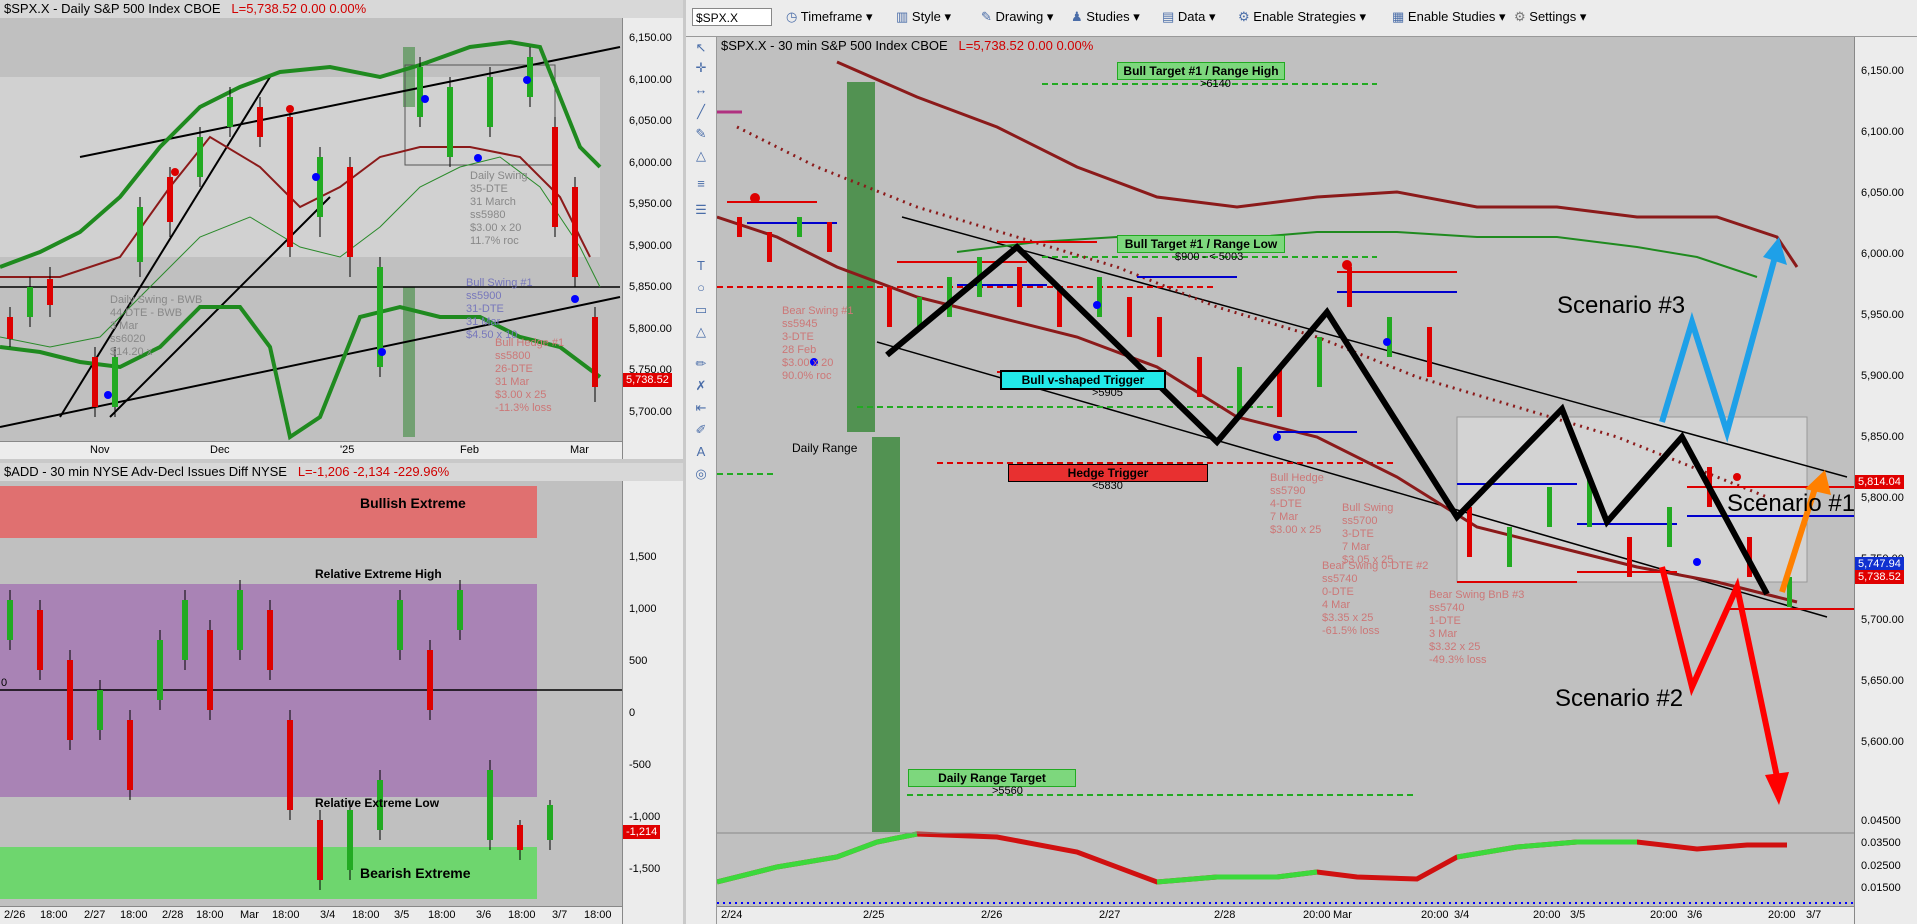 This screenshot has height=924, width=1917. What do you see at coordinates (650, 329) in the screenshot?
I see `y-label: 5,800.00` at bounding box center [650, 329].